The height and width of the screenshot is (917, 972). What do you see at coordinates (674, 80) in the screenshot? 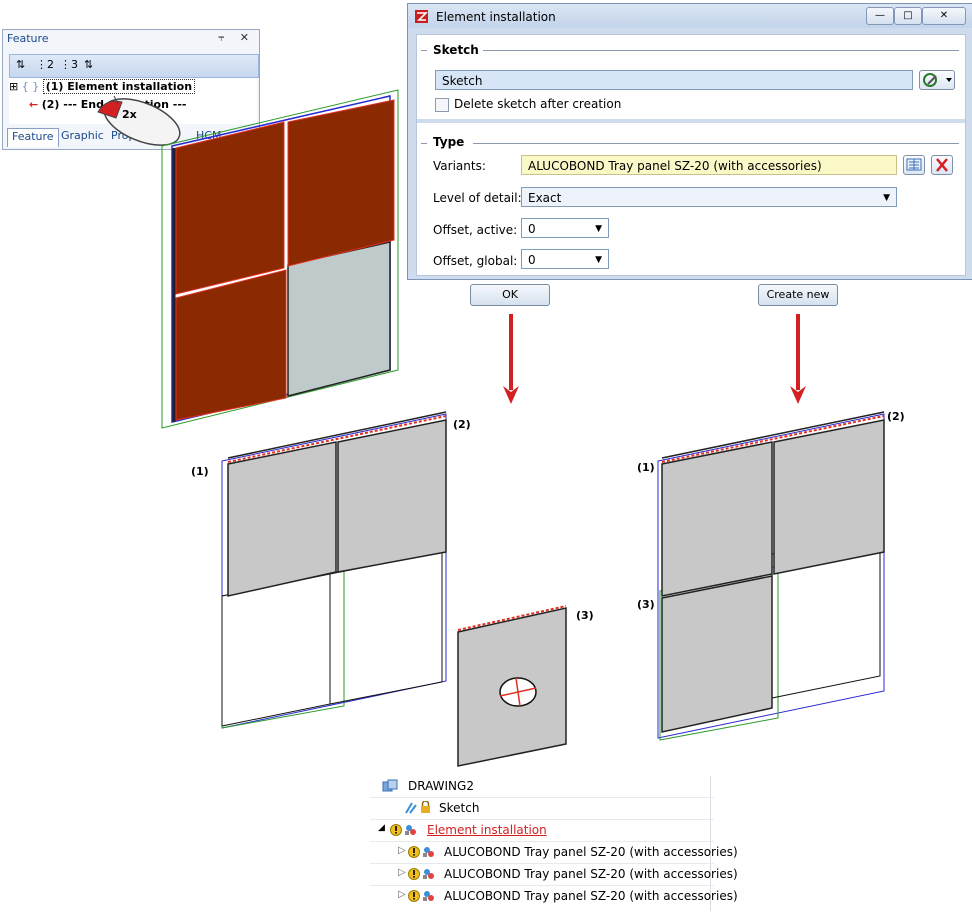
I see `sketch-field: Sketch` at bounding box center [674, 80].